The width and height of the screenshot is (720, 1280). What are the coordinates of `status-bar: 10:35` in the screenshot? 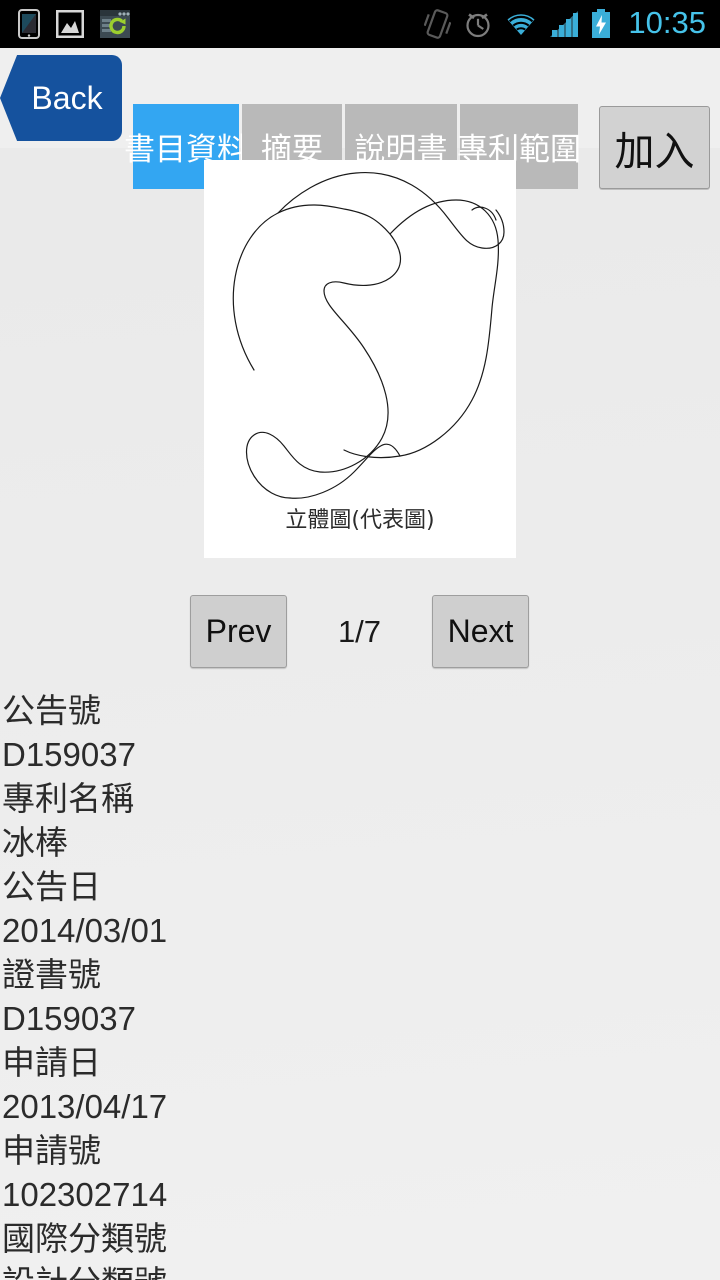 It's located at (360, 24).